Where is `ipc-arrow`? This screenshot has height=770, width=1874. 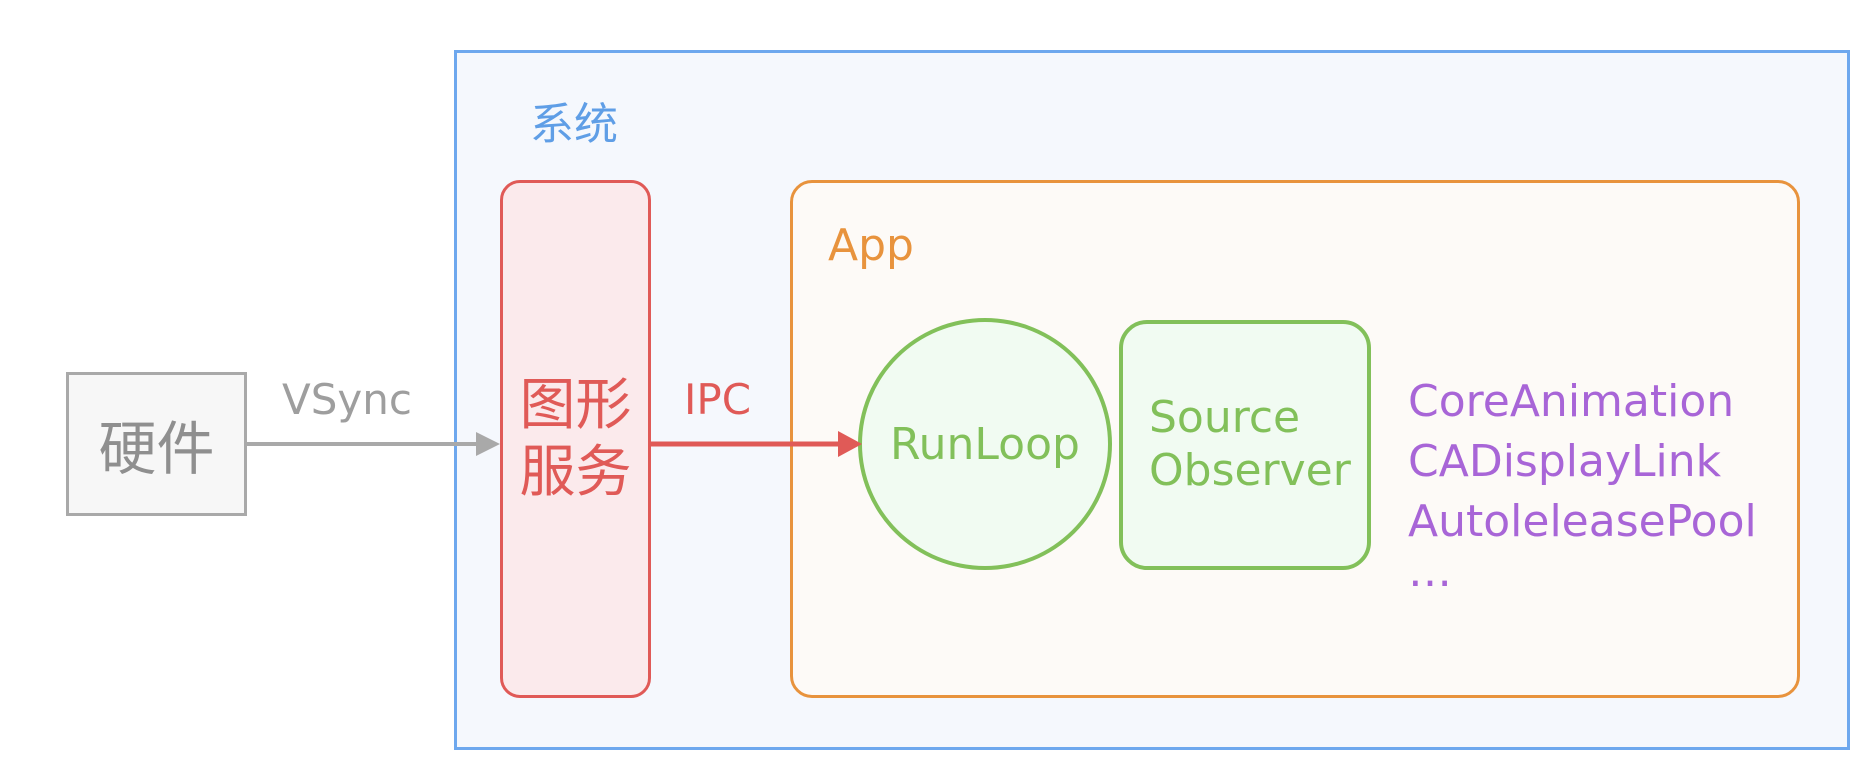 ipc-arrow is located at coordinates (756, 444).